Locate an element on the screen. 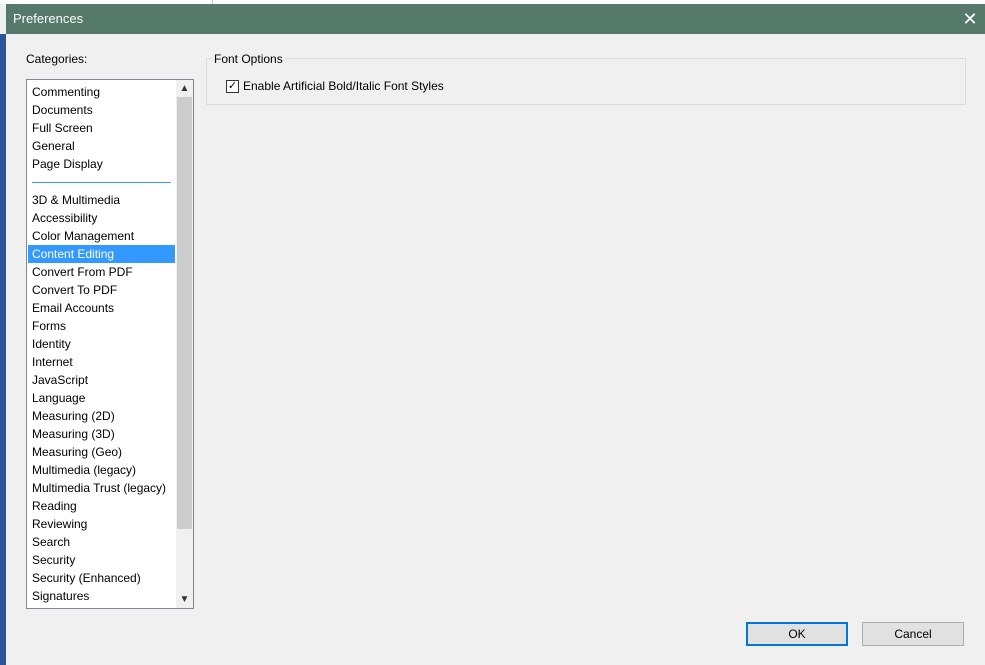 This screenshot has width=985, height=665. category-item: Accessibility is located at coordinates (101, 218).